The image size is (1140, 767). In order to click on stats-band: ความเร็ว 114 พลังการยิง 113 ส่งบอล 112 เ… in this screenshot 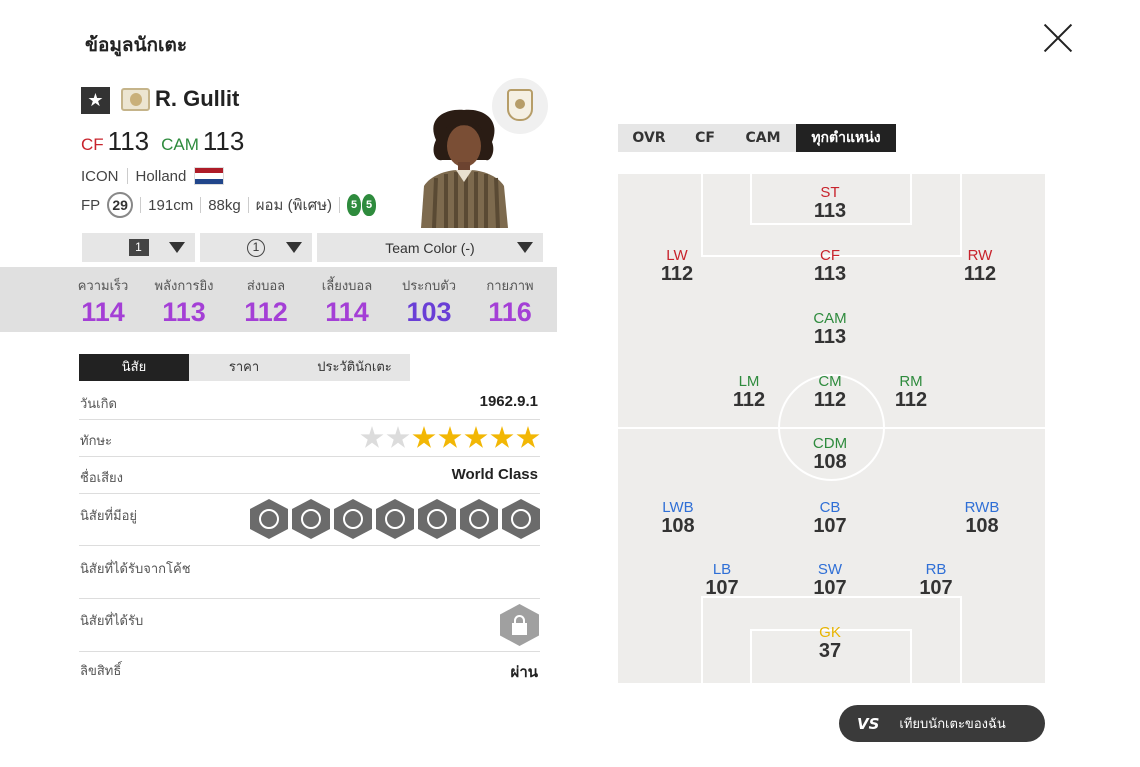, I will do `click(278, 299)`.